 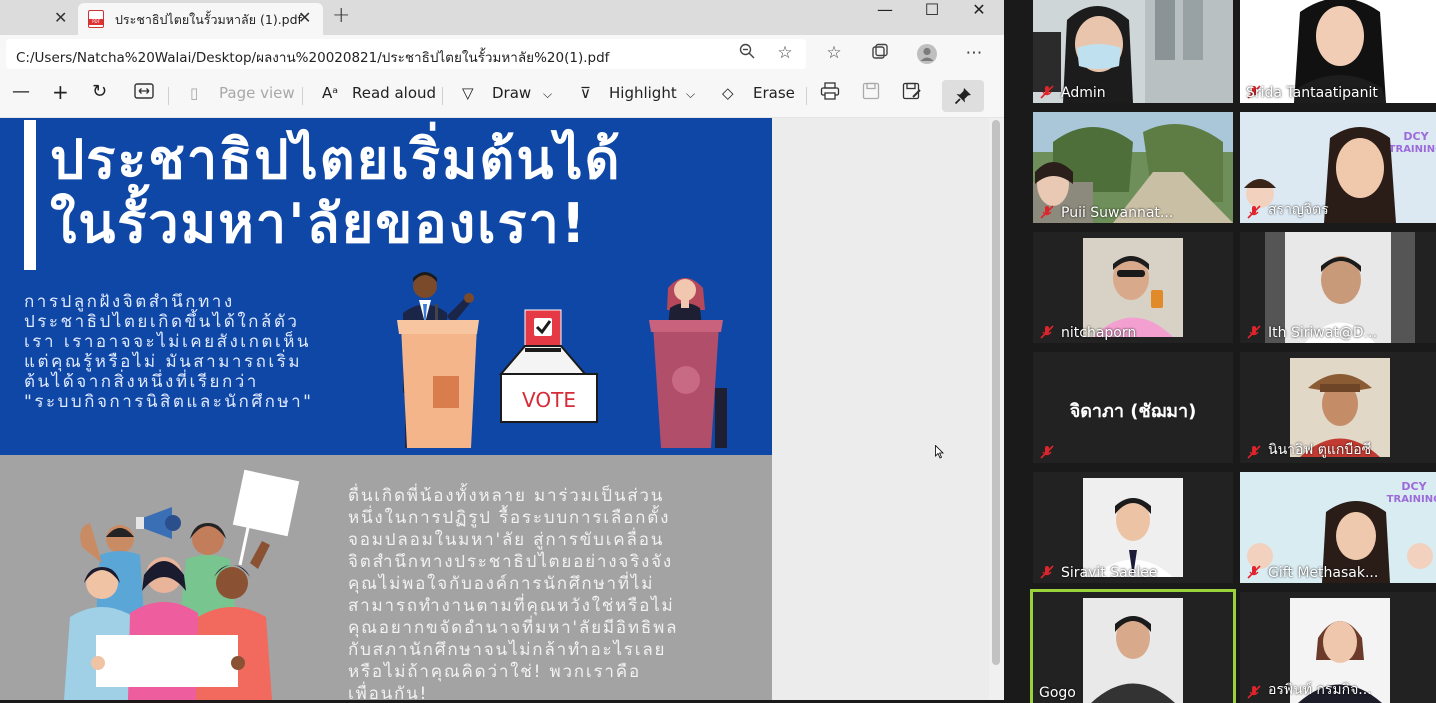 I want to click on save-as-icon, so click(x=912, y=93).